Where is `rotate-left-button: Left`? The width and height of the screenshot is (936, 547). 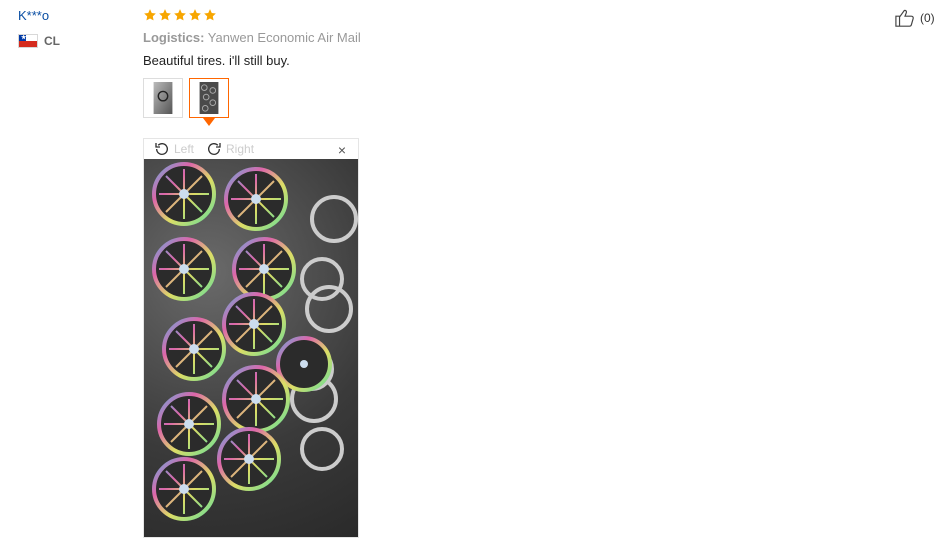
rotate-left-button: Left is located at coordinates (174, 149).